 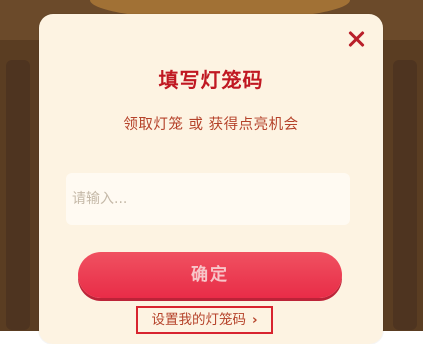 I want to click on confirm-button-label: 确定, so click(x=210, y=275).